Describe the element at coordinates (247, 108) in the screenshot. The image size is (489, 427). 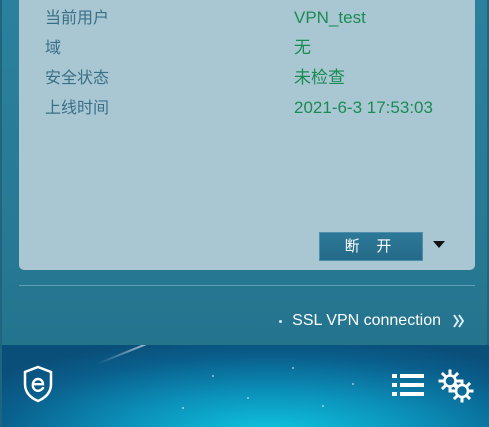
I see `info-row-online-time: 上线时间 2021-6-3 17:53:03` at that location.